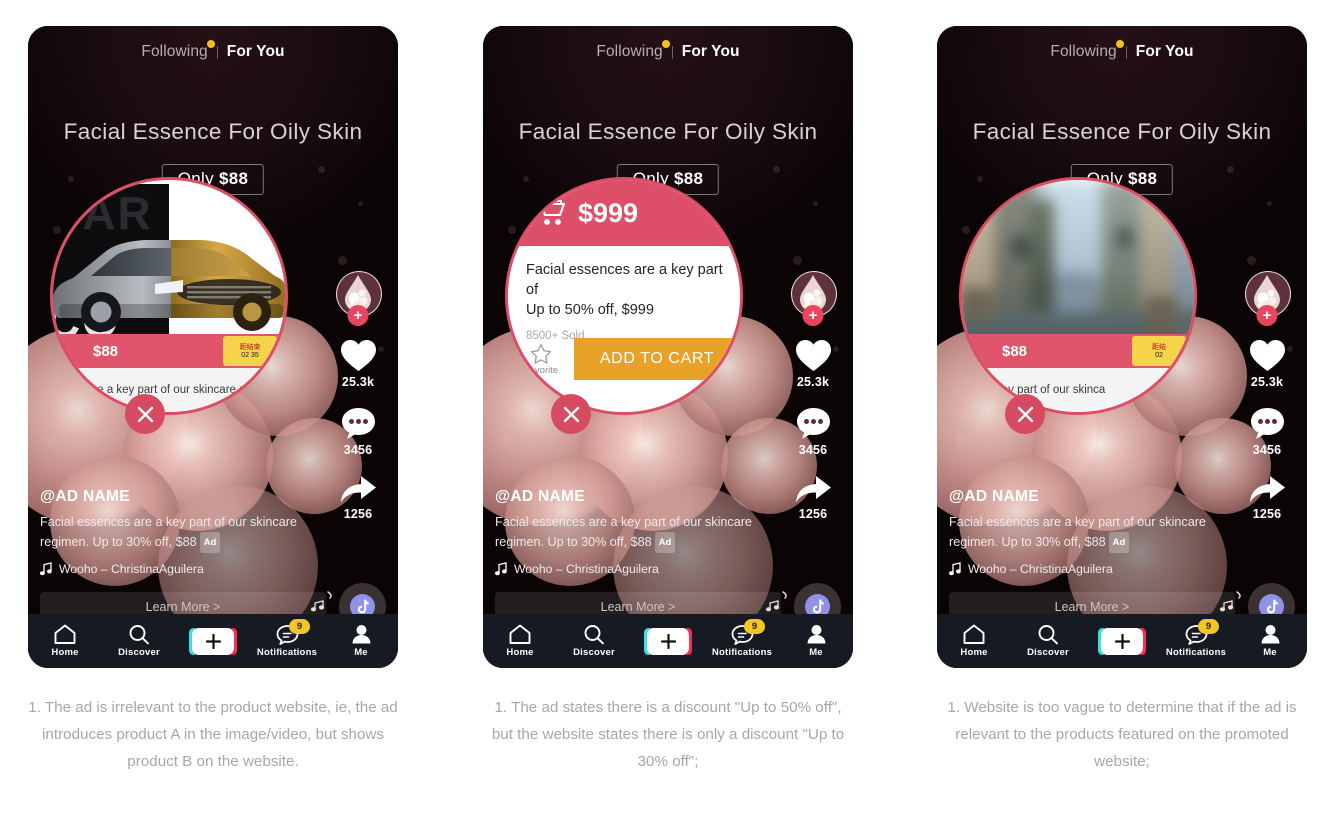 The image size is (1334, 824). What do you see at coordinates (250, 355) in the screenshot?
I see `countdown-tag-line2: 02 35` at bounding box center [250, 355].